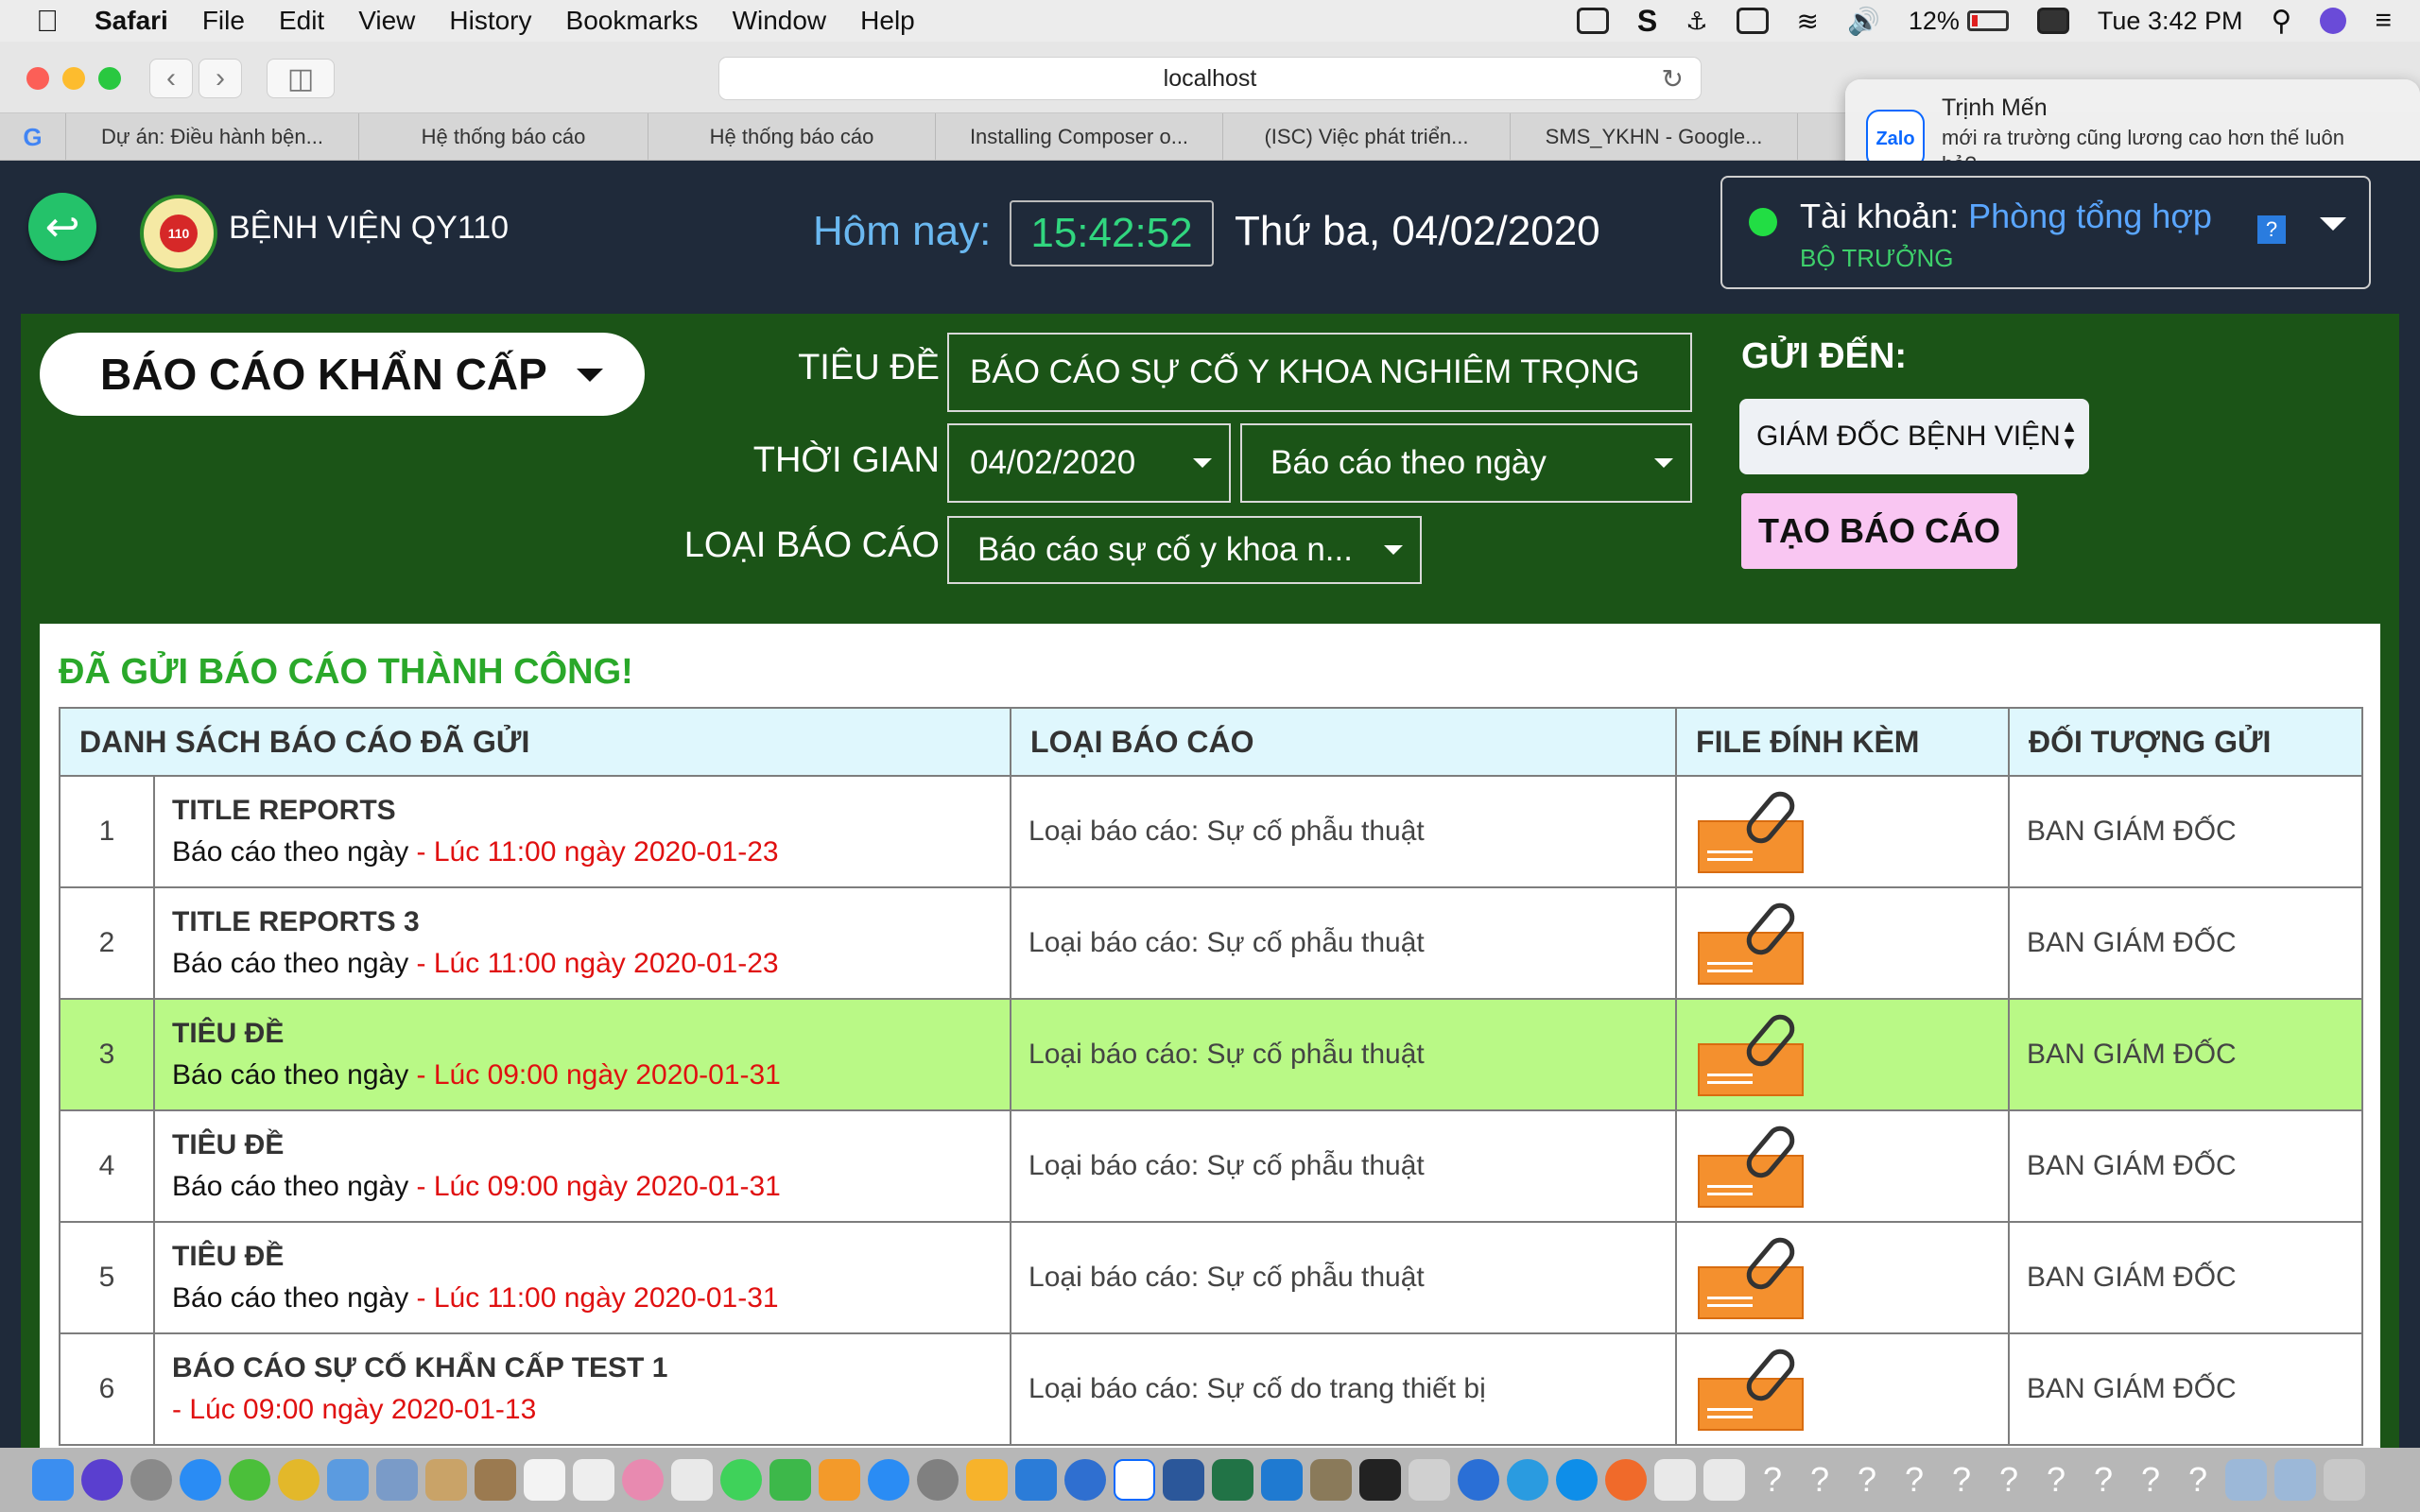 The width and height of the screenshot is (2420, 1512). Describe the element at coordinates (301, 78) in the screenshot. I see `sidebar-toggle-button: ◫` at that location.